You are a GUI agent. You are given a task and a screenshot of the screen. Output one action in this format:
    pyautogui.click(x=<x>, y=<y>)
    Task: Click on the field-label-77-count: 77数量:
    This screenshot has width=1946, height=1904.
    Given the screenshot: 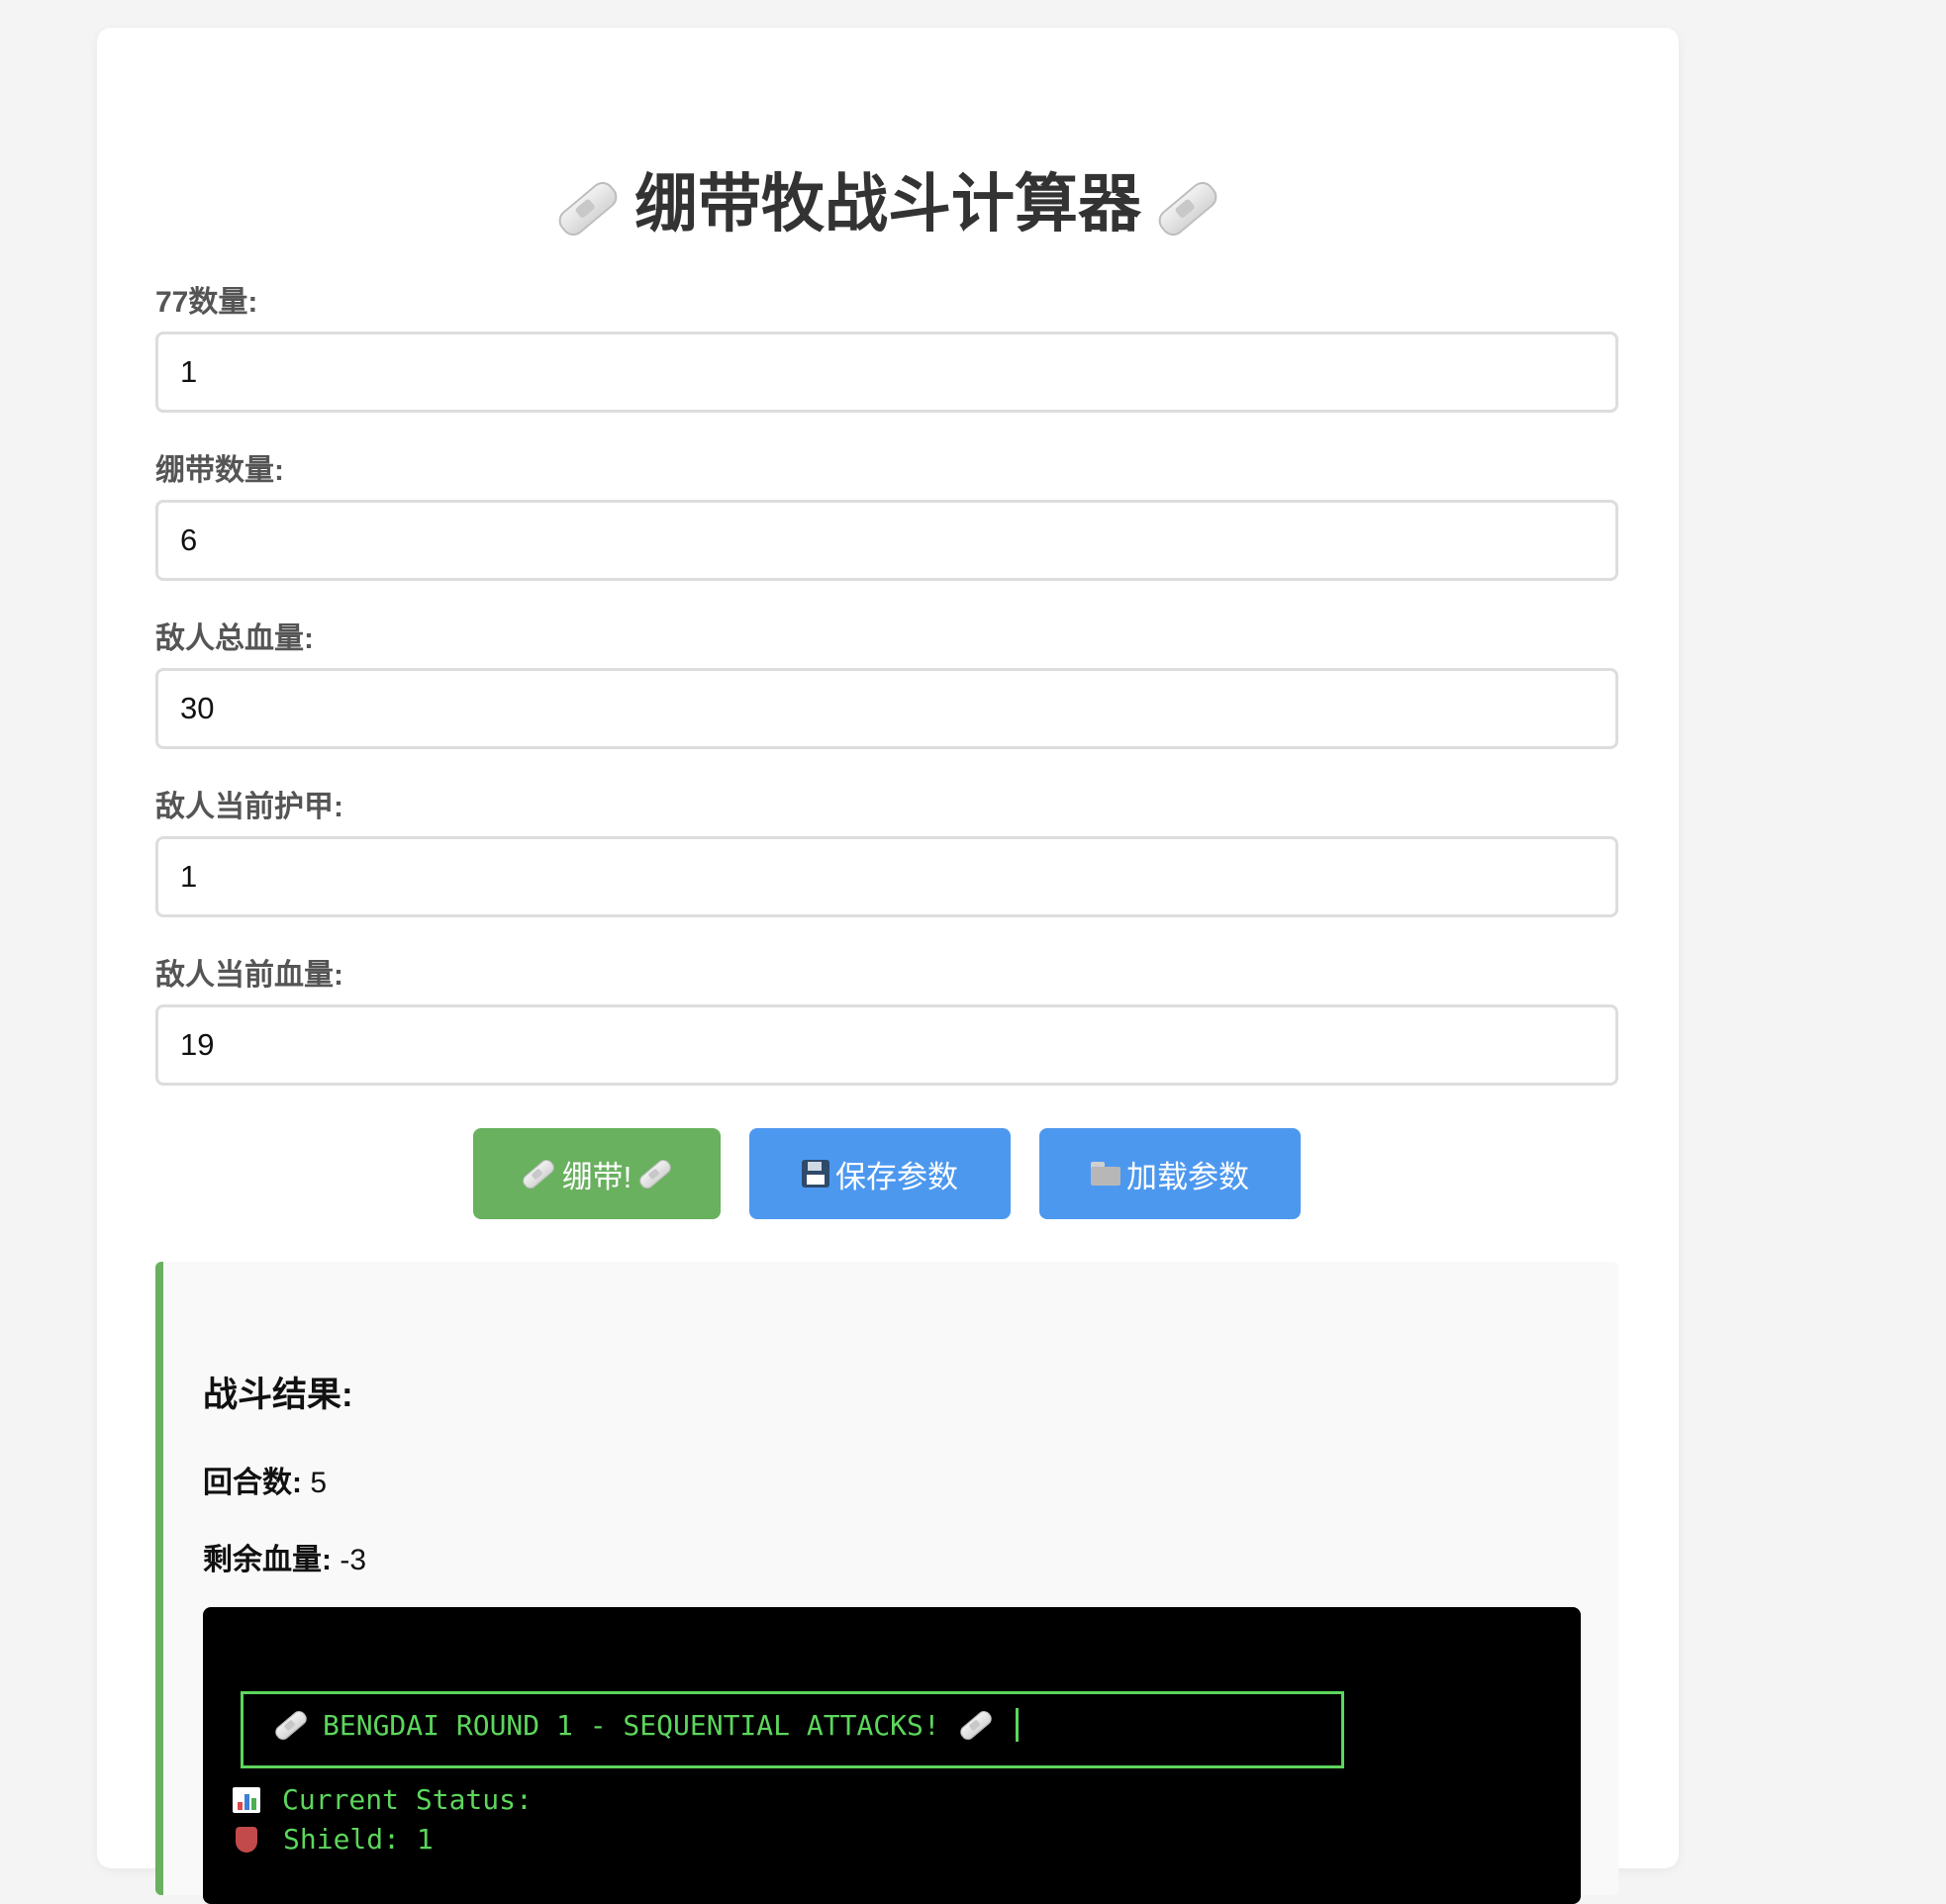 What is the action you would take?
    pyautogui.click(x=206, y=302)
    